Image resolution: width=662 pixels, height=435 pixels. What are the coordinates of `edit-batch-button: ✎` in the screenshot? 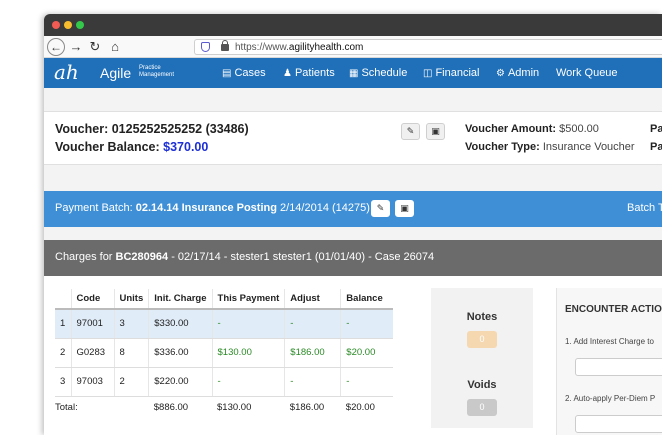 It's located at (380, 208).